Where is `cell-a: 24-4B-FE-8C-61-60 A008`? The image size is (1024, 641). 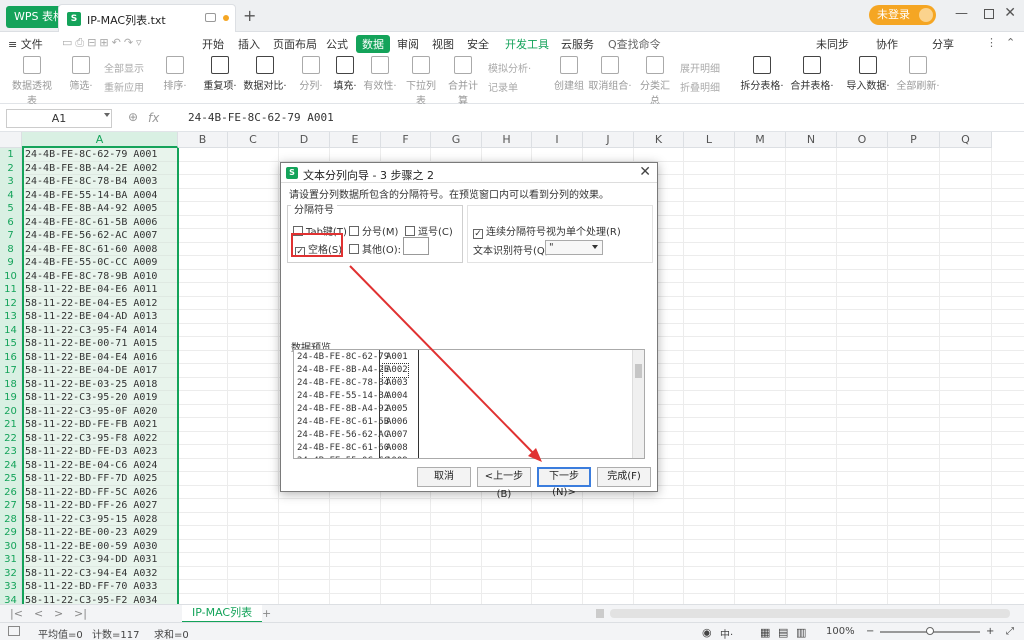
cell-a: 24-4B-FE-8C-61-60 A008 is located at coordinates (100, 249).